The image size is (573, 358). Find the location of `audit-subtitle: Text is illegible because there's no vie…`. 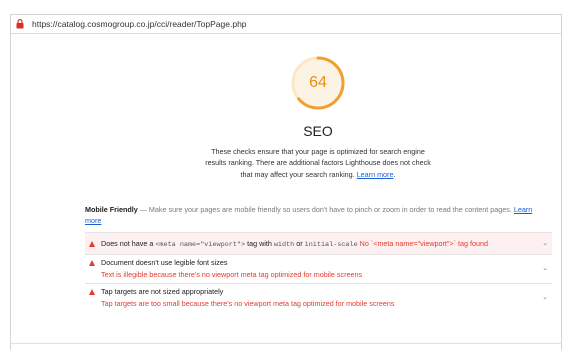

audit-subtitle: Text is illegible because there's no vie… is located at coordinates (232, 274).